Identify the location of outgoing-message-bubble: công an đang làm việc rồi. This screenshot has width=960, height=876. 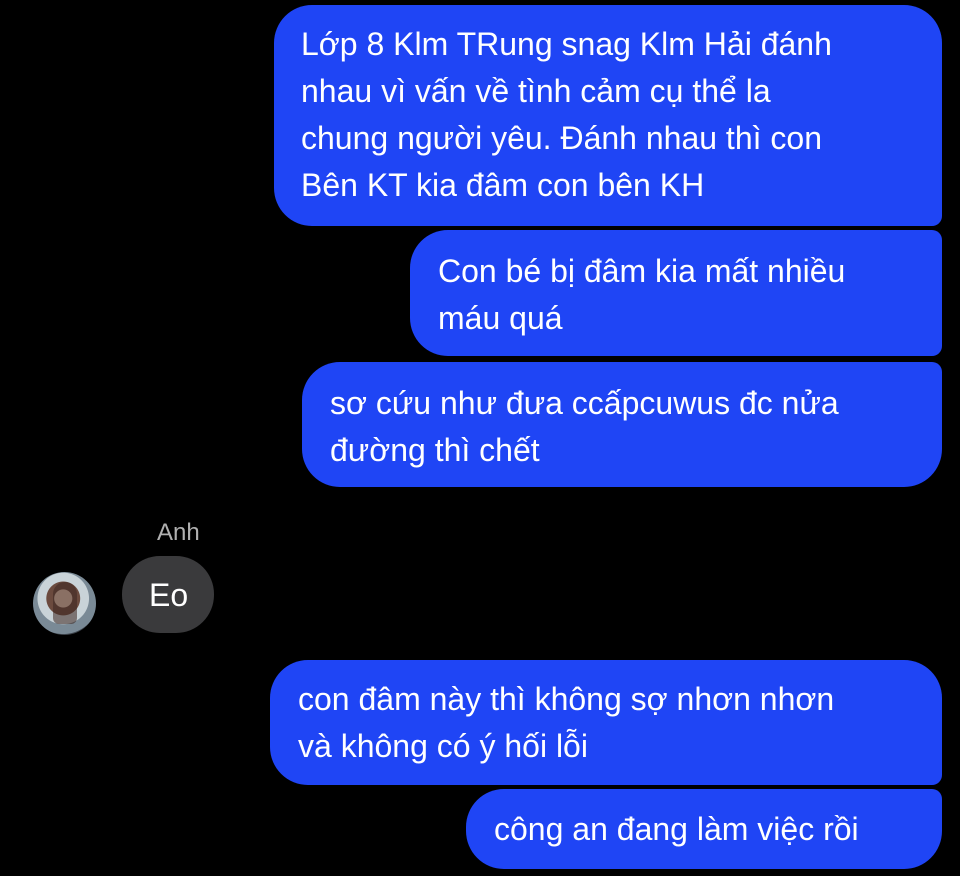
(704, 829).